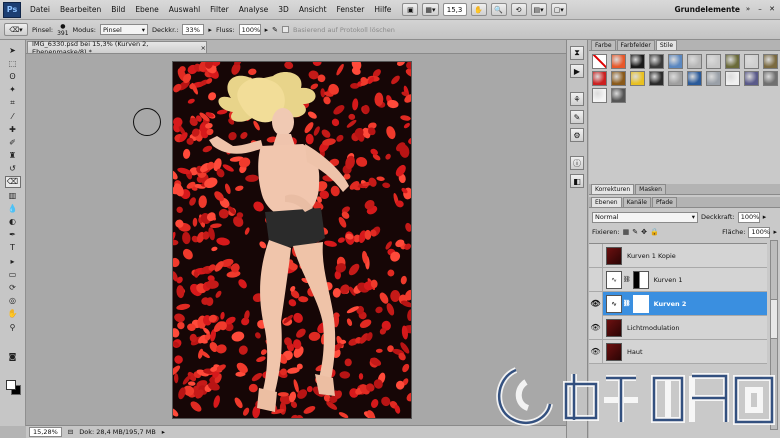 The height and width of the screenshot is (438, 780). What do you see at coordinates (13, 50) in the screenshot?
I see `move-tool-icon: ➤` at bounding box center [13, 50].